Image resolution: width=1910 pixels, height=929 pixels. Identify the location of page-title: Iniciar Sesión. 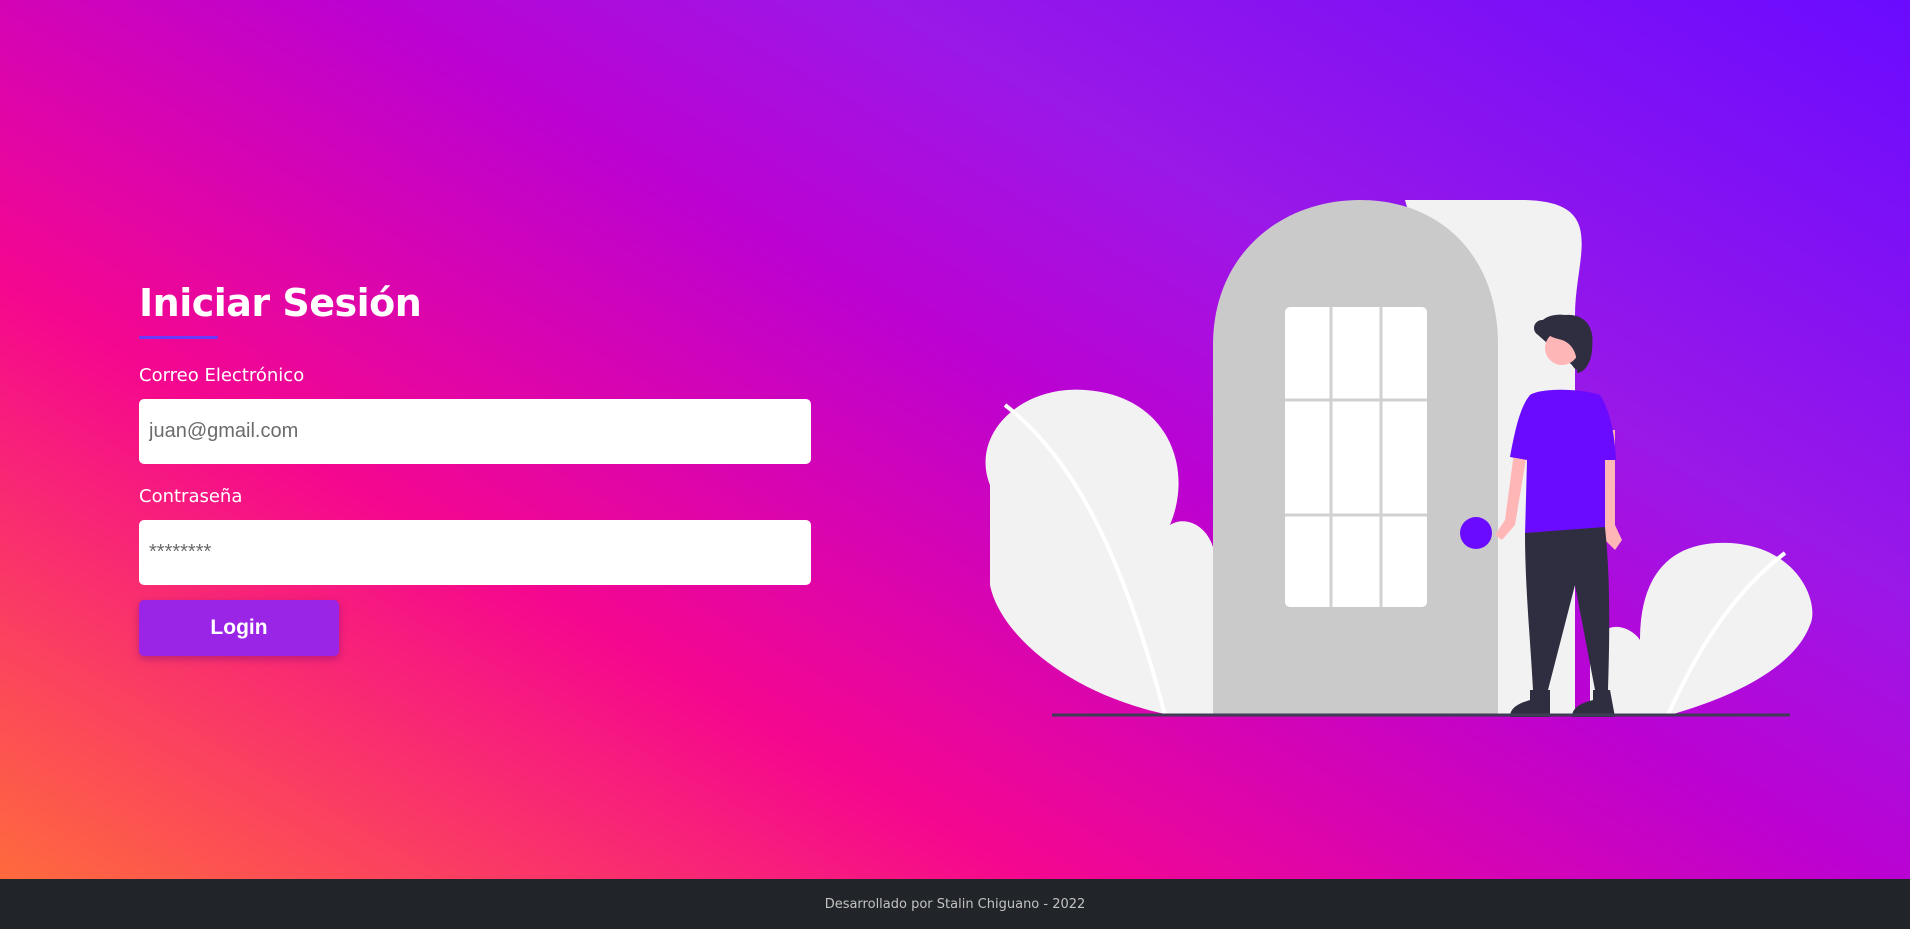
(280, 303).